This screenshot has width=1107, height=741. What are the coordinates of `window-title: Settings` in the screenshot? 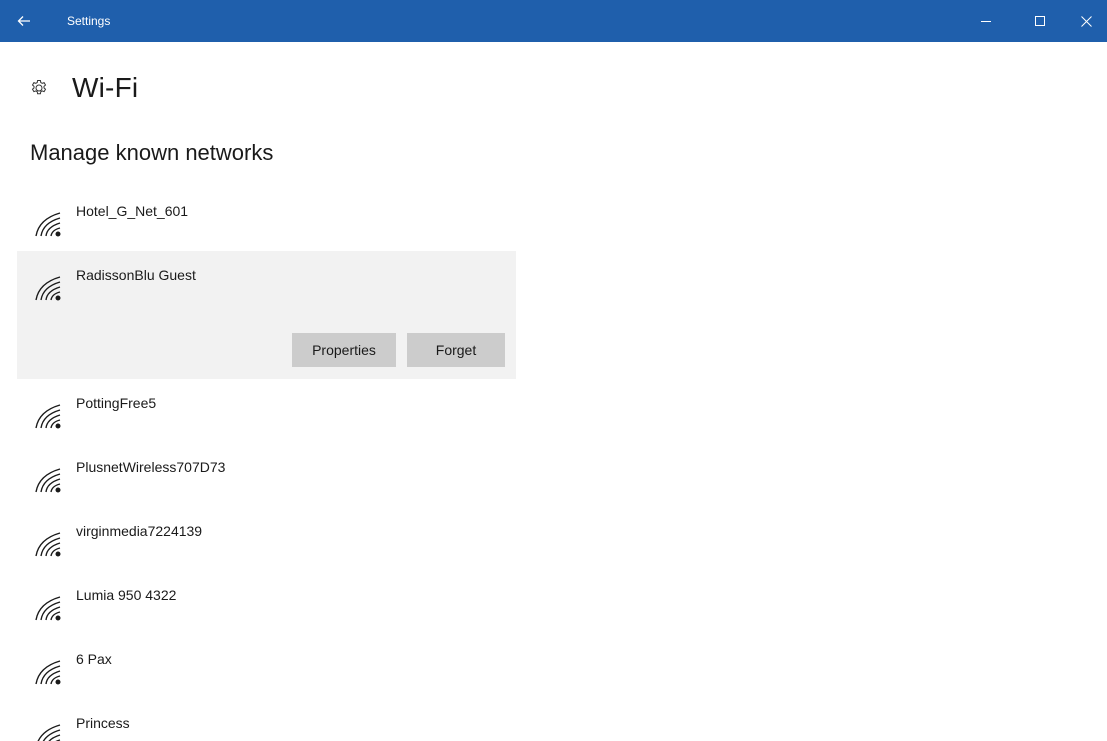 It's located at (89, 21).